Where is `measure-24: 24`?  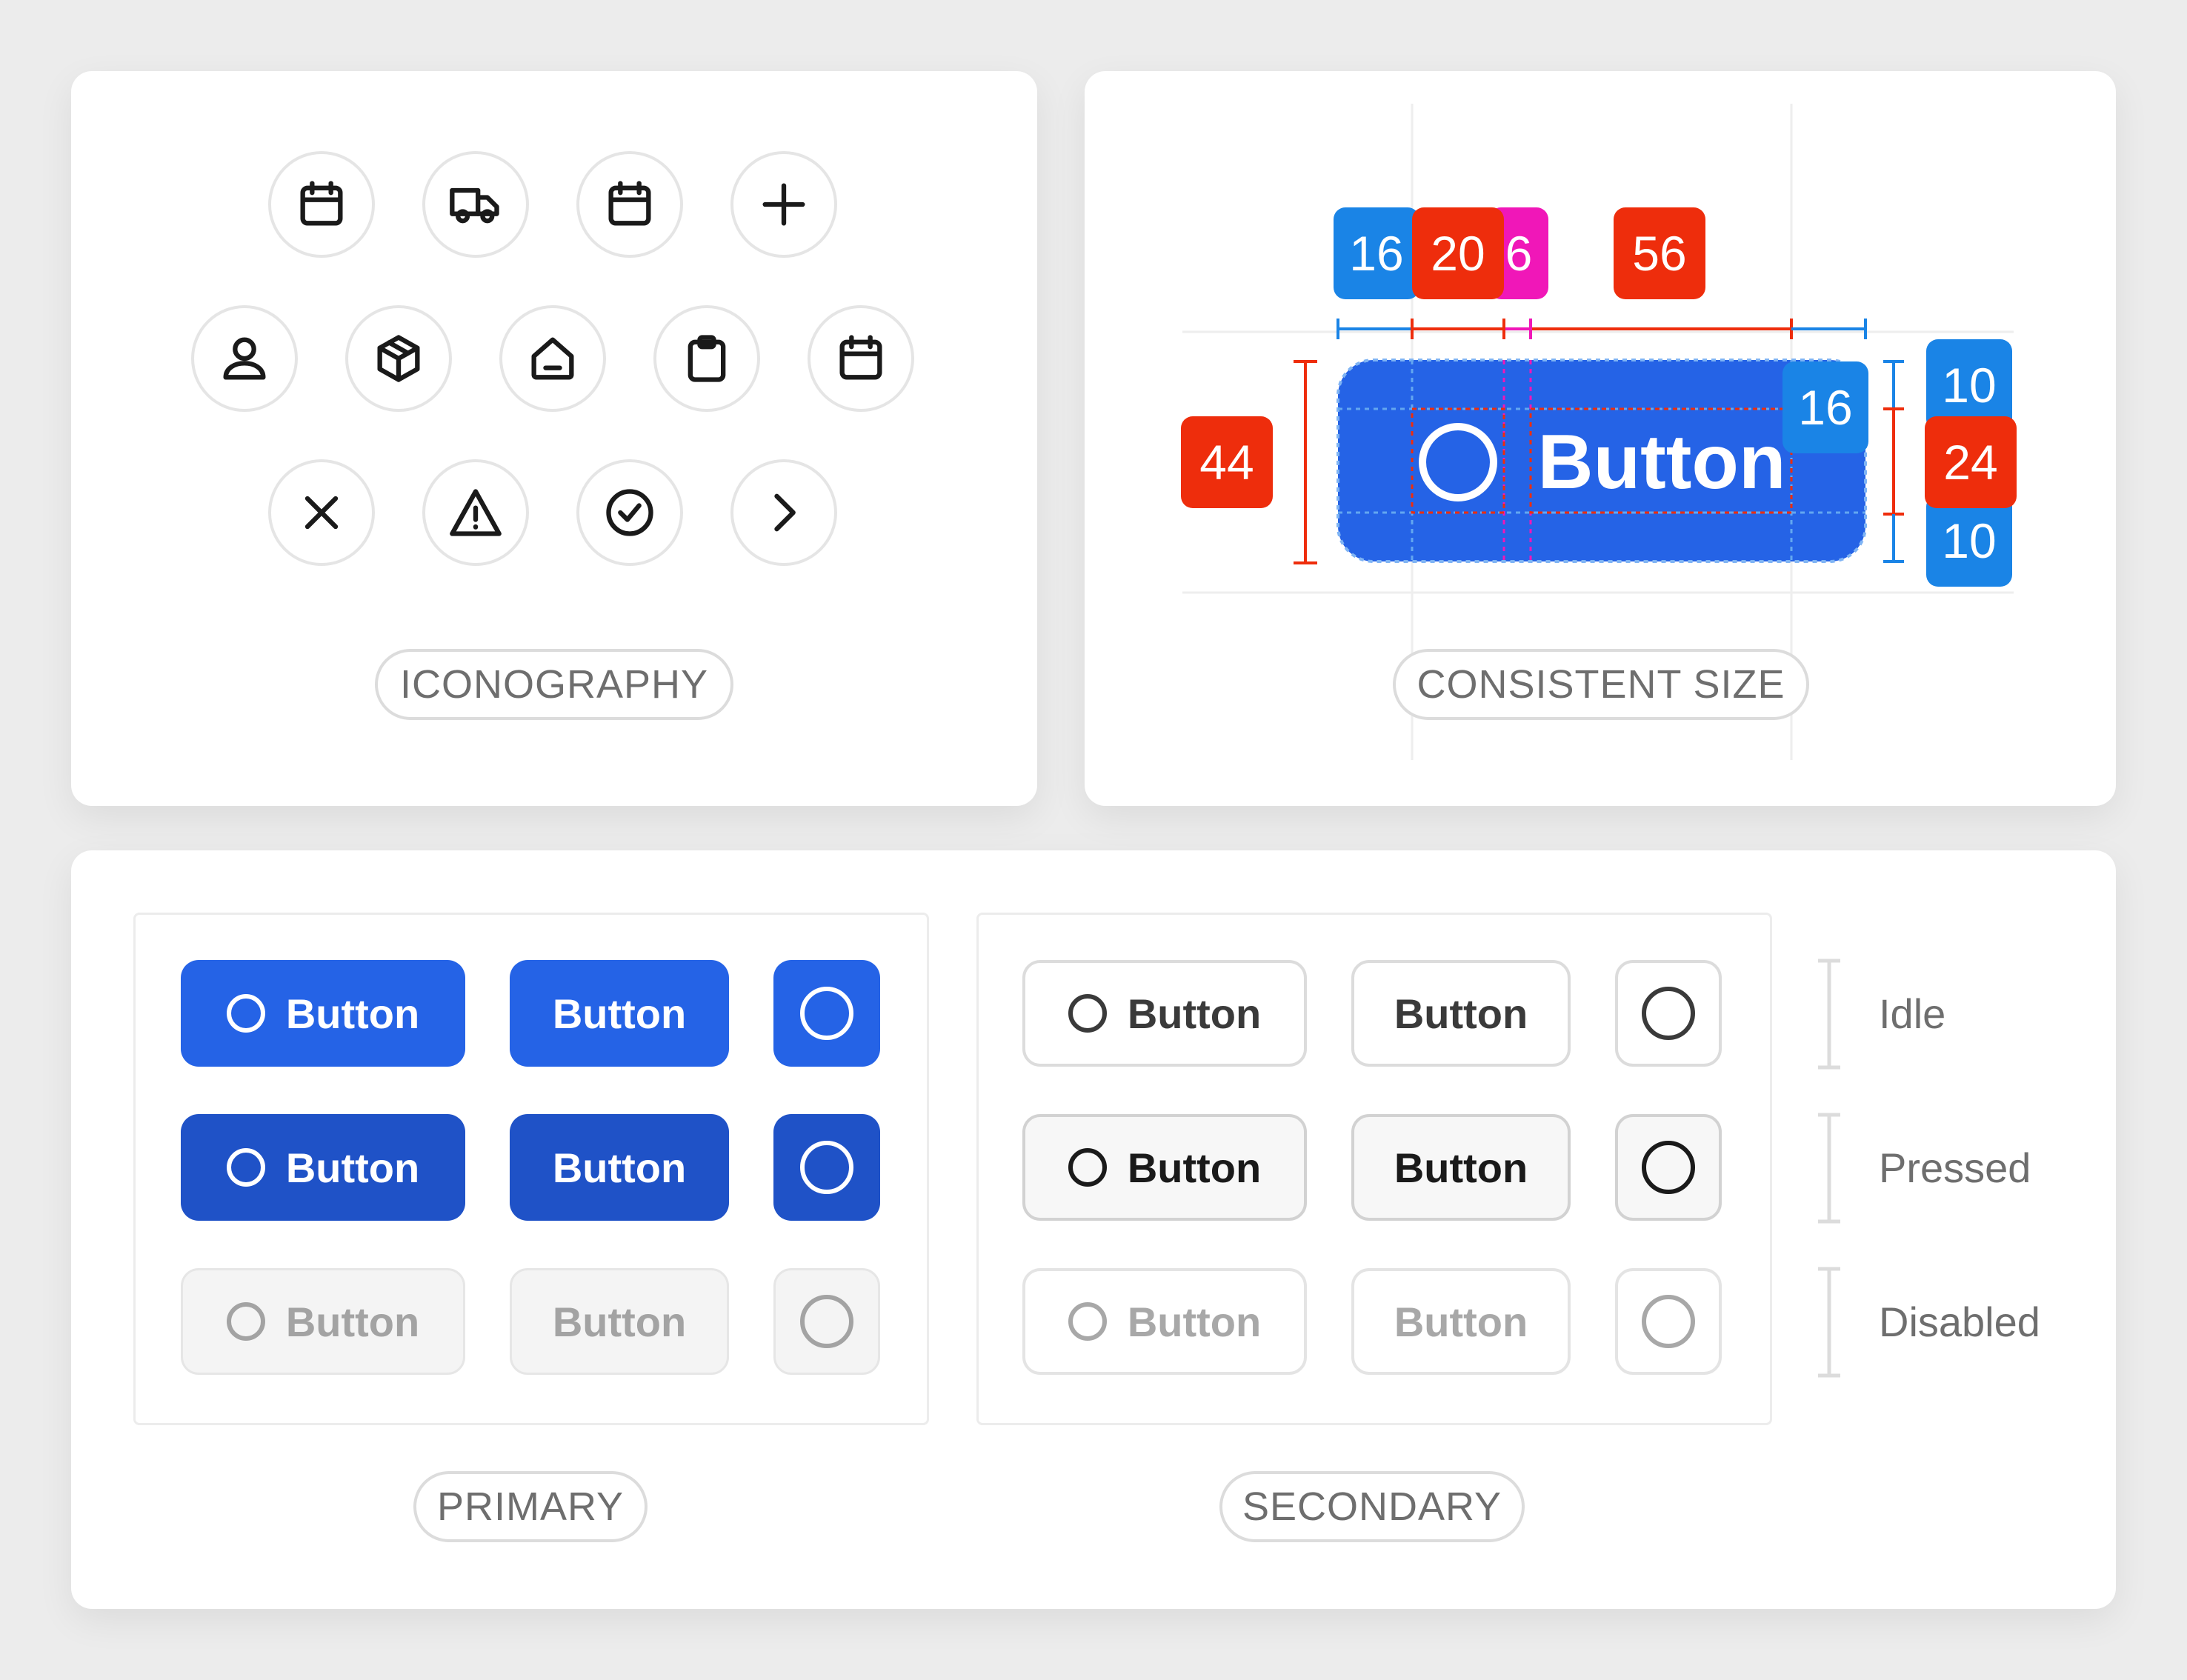 measure-24: 24 is located at coordinates (1971, 462).